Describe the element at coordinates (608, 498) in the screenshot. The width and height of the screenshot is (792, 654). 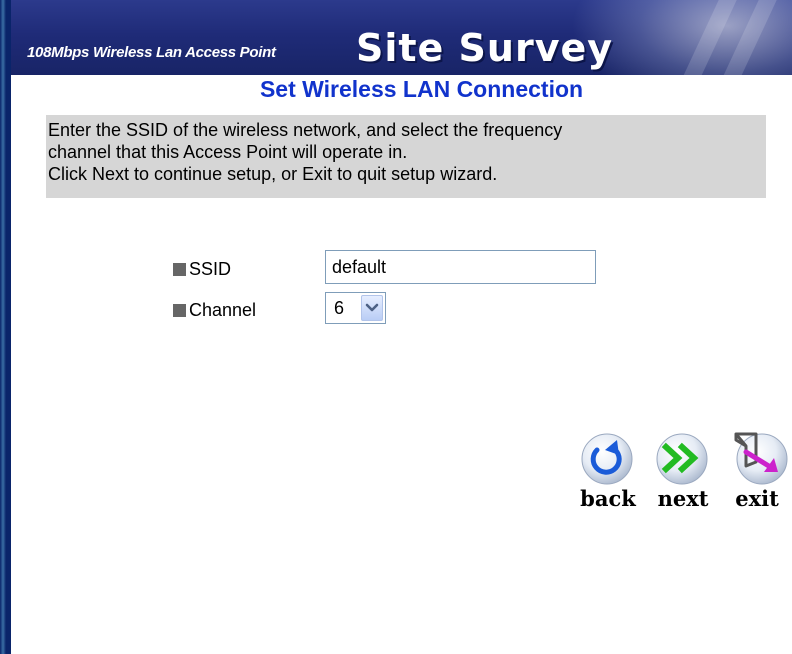
I see `back-label: back` at that location.